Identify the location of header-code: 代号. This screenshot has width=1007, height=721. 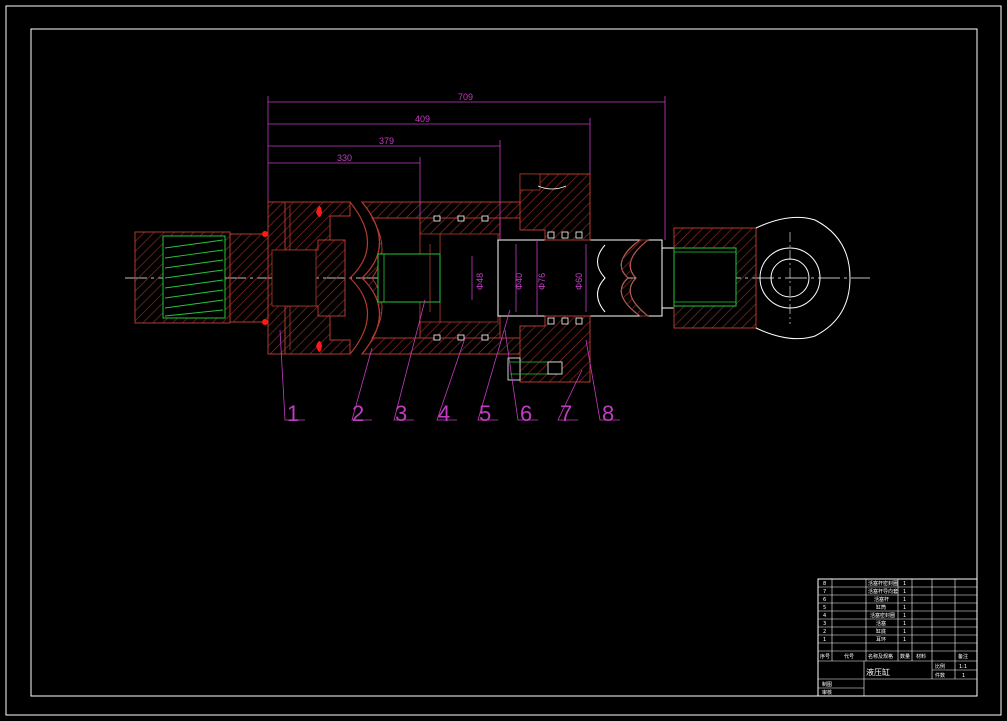
(849, 656).